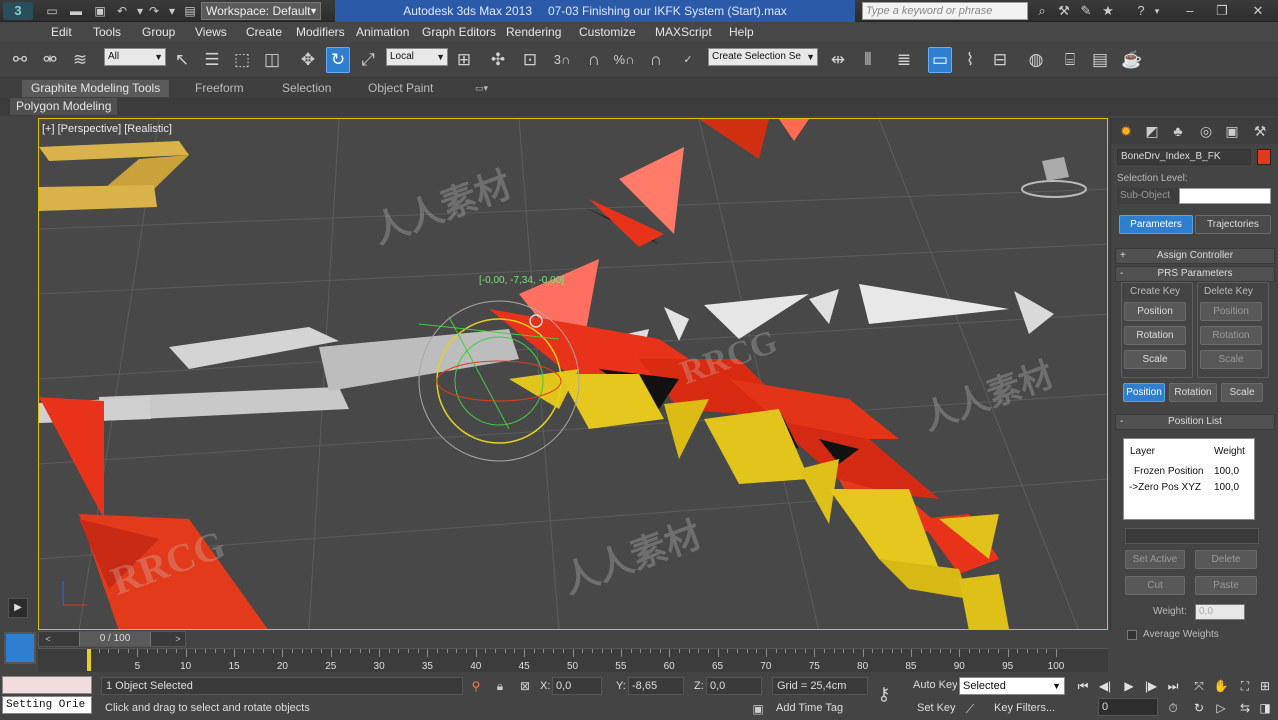 The height and width of the screenshot is (720, 1278). What do you see at coordinates (107, 32) in the screenshot?
I see `menu-tools: Tools` at bounding box center [107, 32].